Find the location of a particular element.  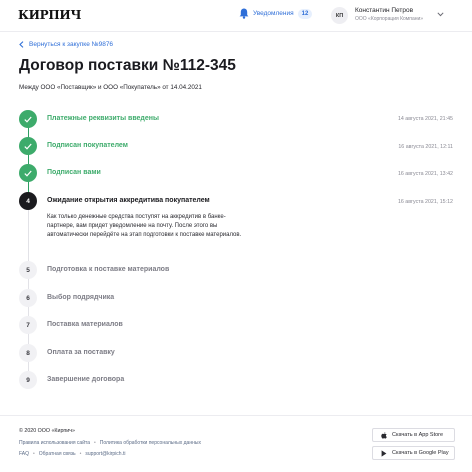

google-play-button: Скачать в Google Play is located at coordinates (413, 453).